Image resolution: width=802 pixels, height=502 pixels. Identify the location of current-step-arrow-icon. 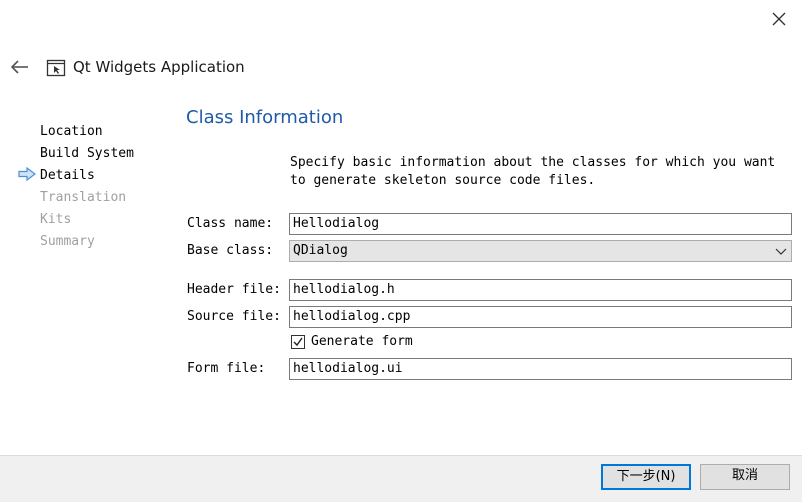
(27, 174).